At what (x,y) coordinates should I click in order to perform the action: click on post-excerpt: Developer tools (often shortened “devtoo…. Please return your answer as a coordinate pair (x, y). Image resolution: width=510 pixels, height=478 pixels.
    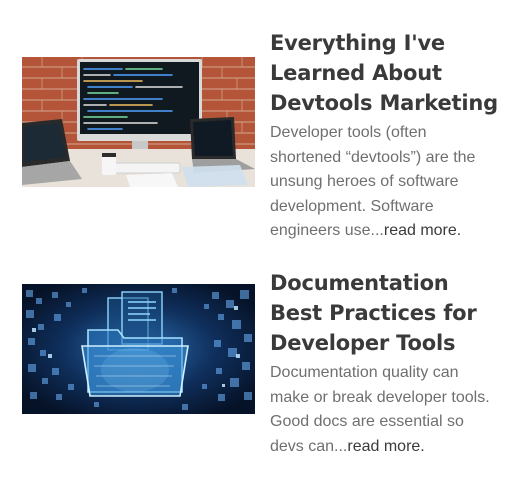
    Looking at the image, I should click on (386, 182).